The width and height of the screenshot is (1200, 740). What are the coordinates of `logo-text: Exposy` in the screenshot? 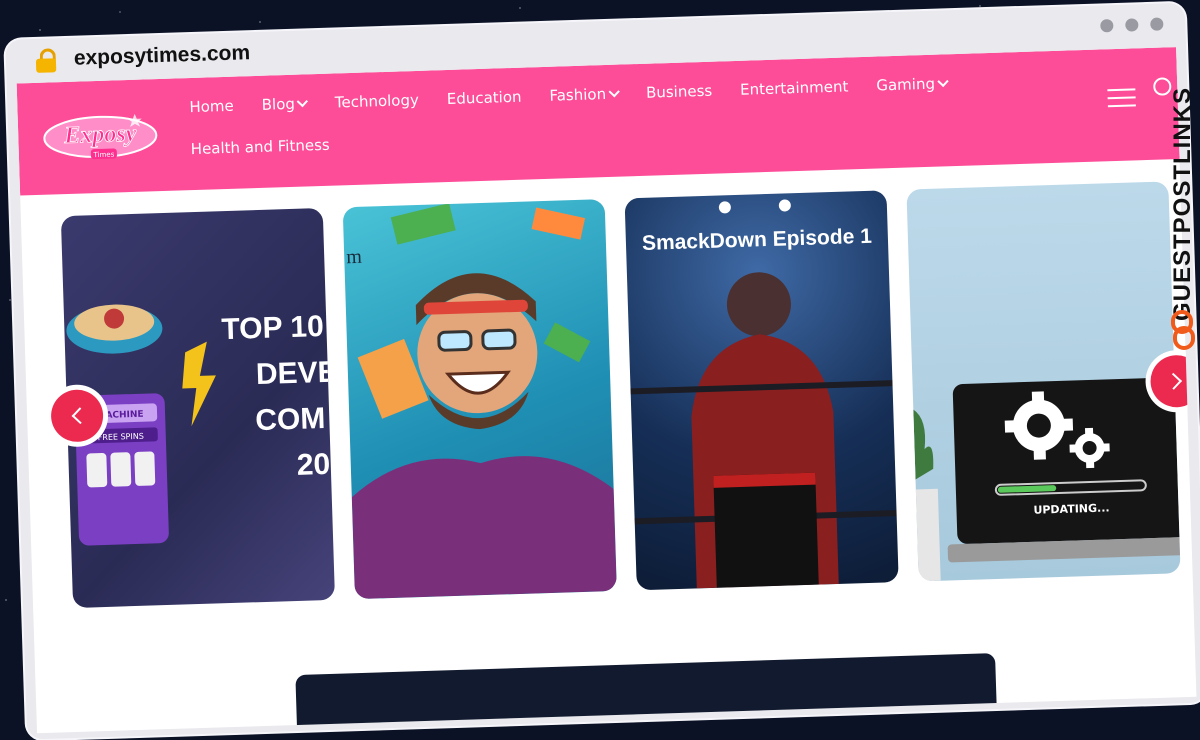 It's located at (100, 135).